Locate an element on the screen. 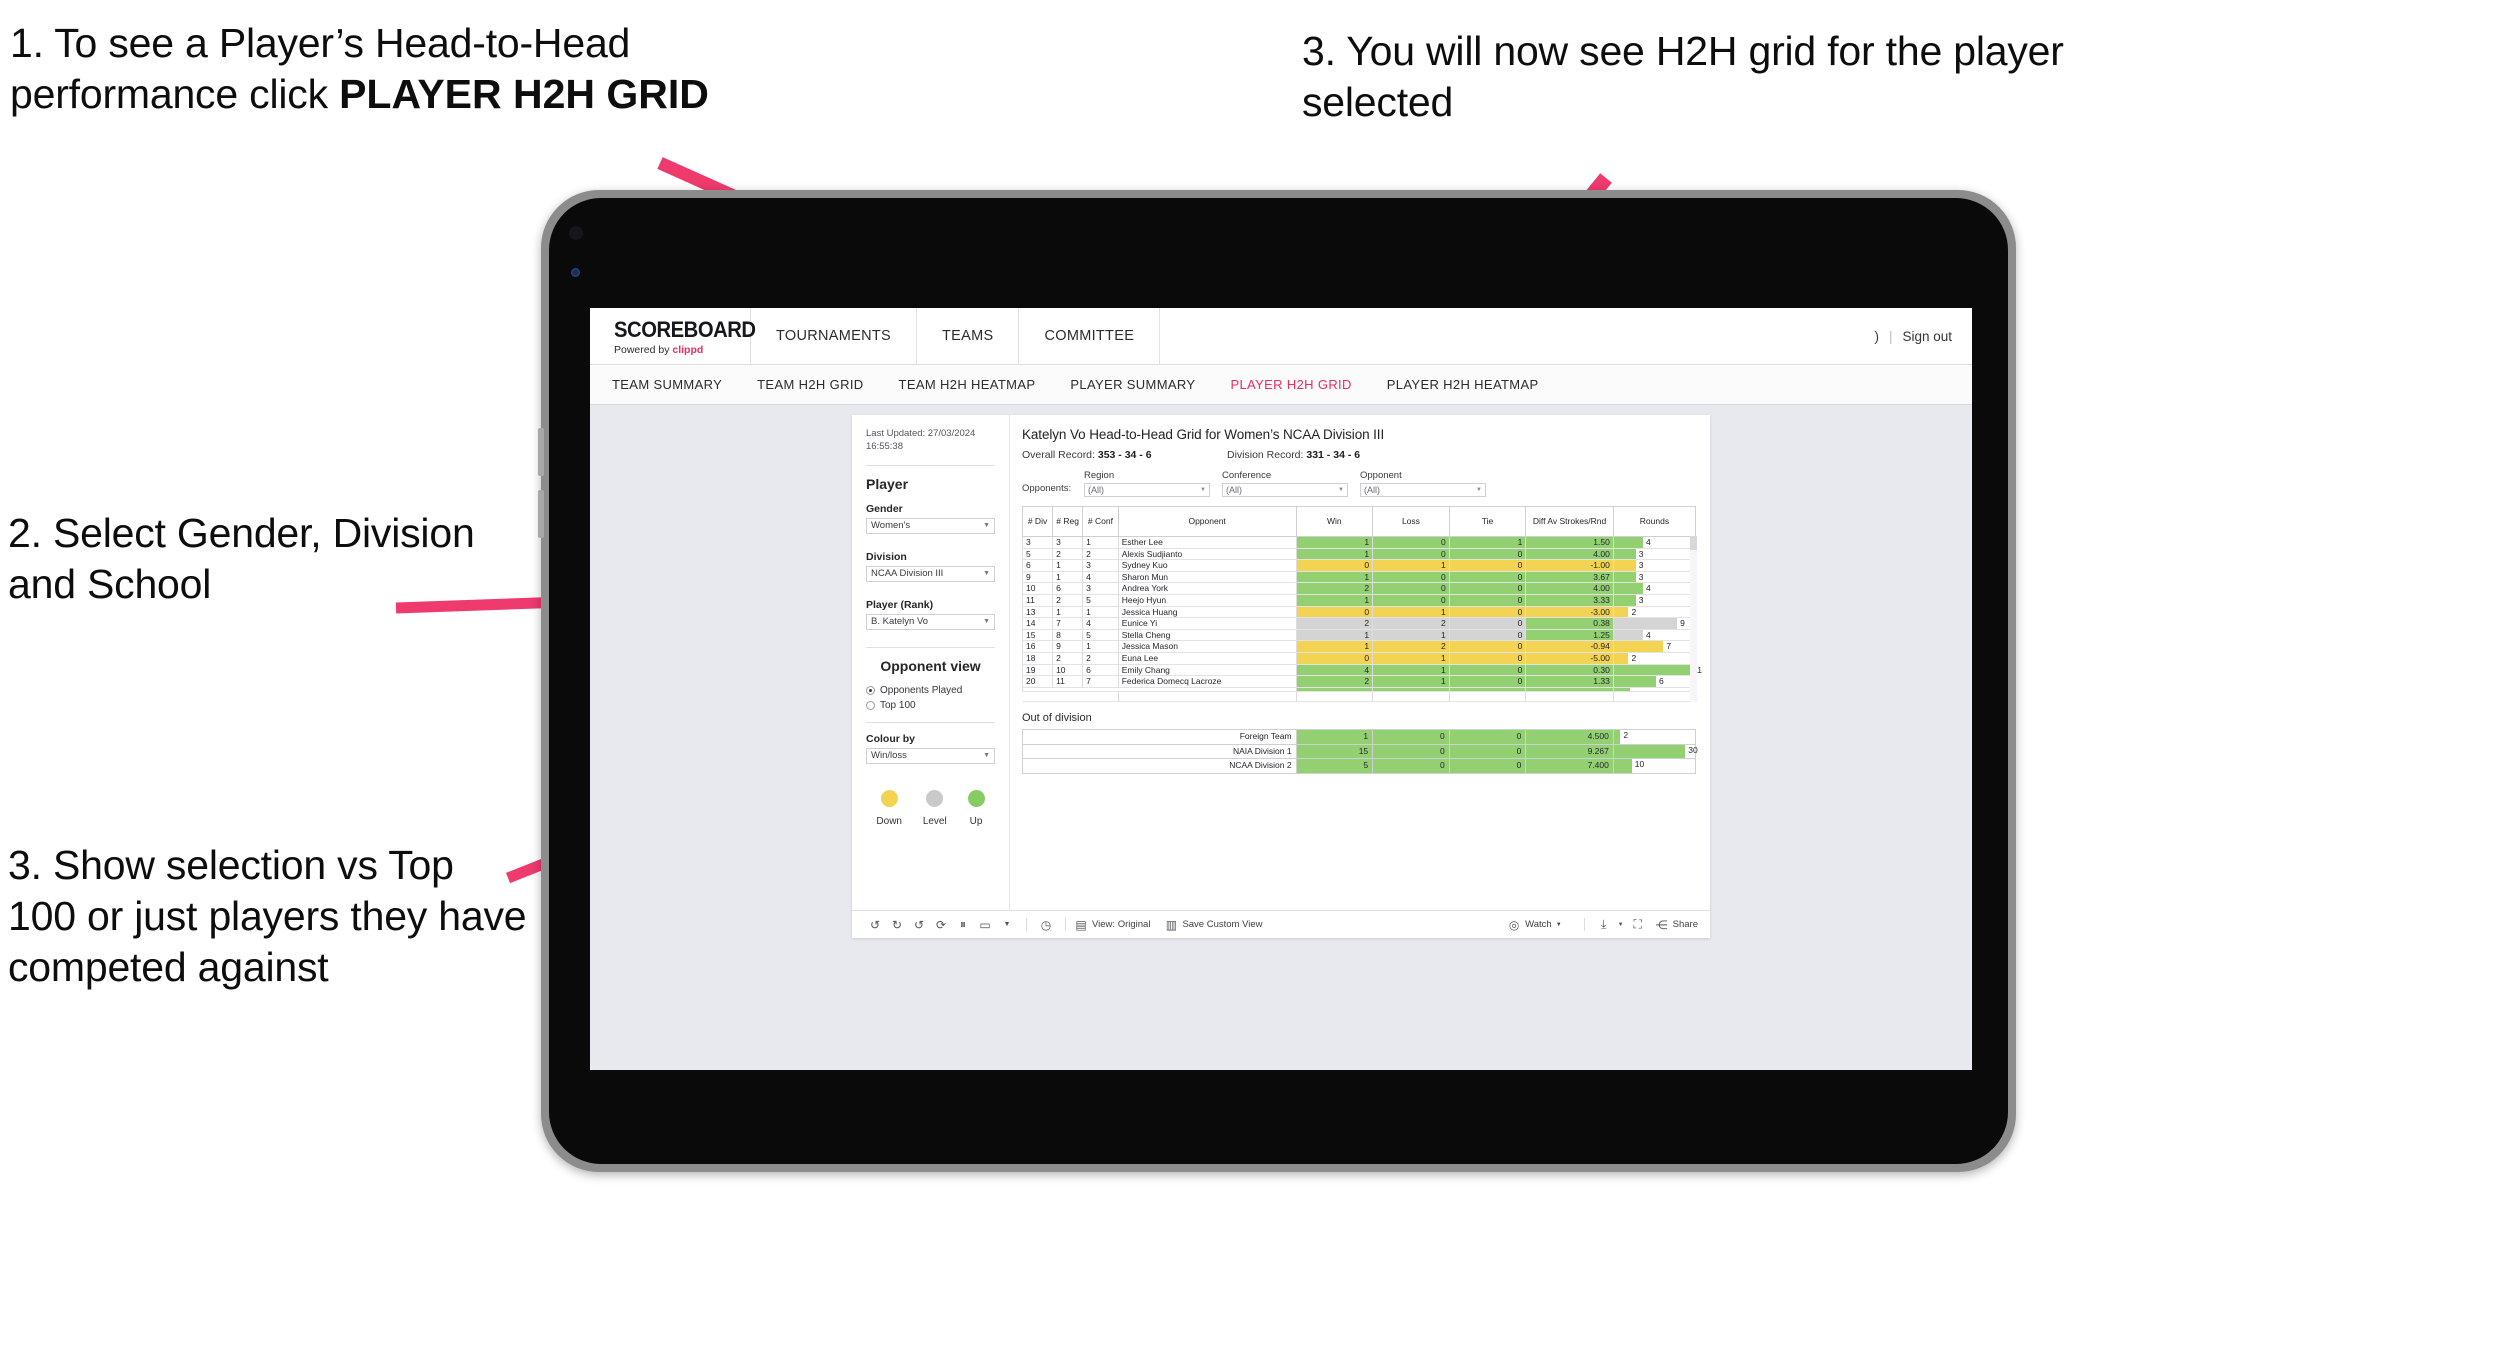 This screenshot has height=1352, width=2512. radio-opponents-played: Opponents Played is located at coordinates (930, 690).